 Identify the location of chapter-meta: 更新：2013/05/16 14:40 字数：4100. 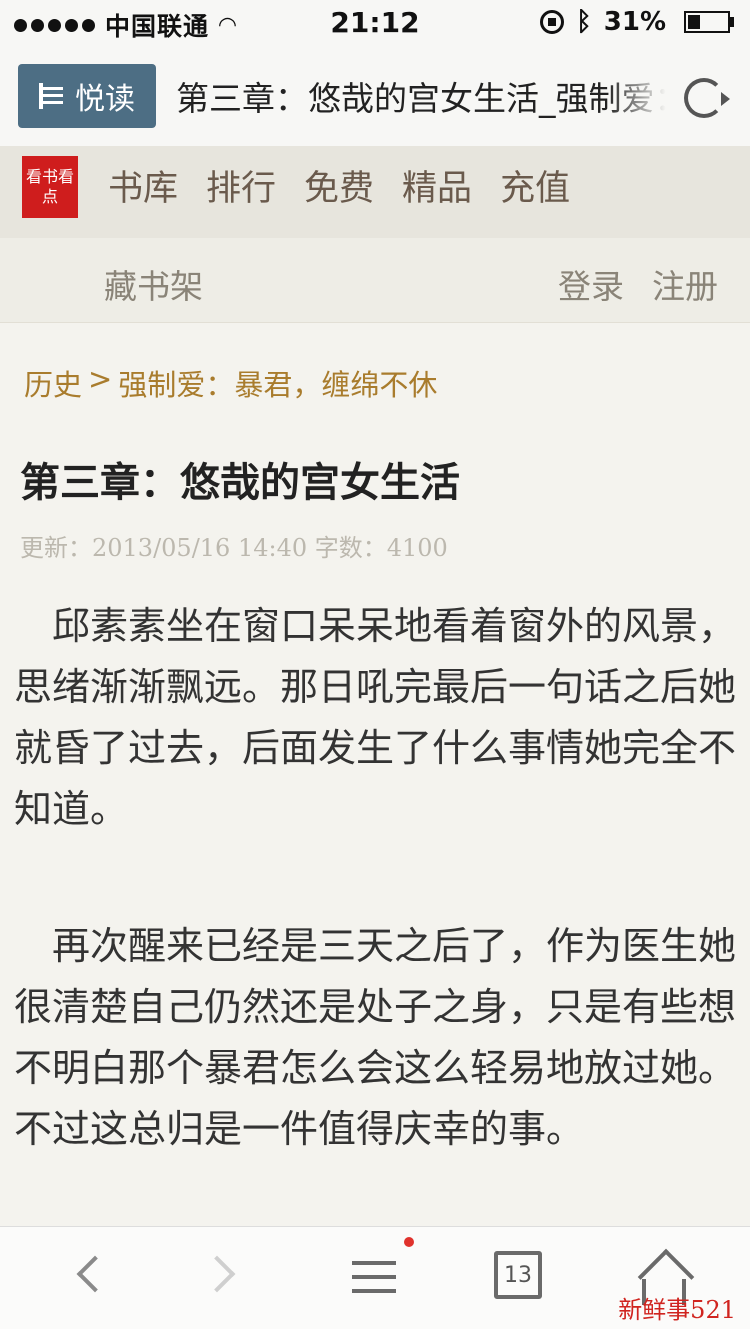
(234, 548).